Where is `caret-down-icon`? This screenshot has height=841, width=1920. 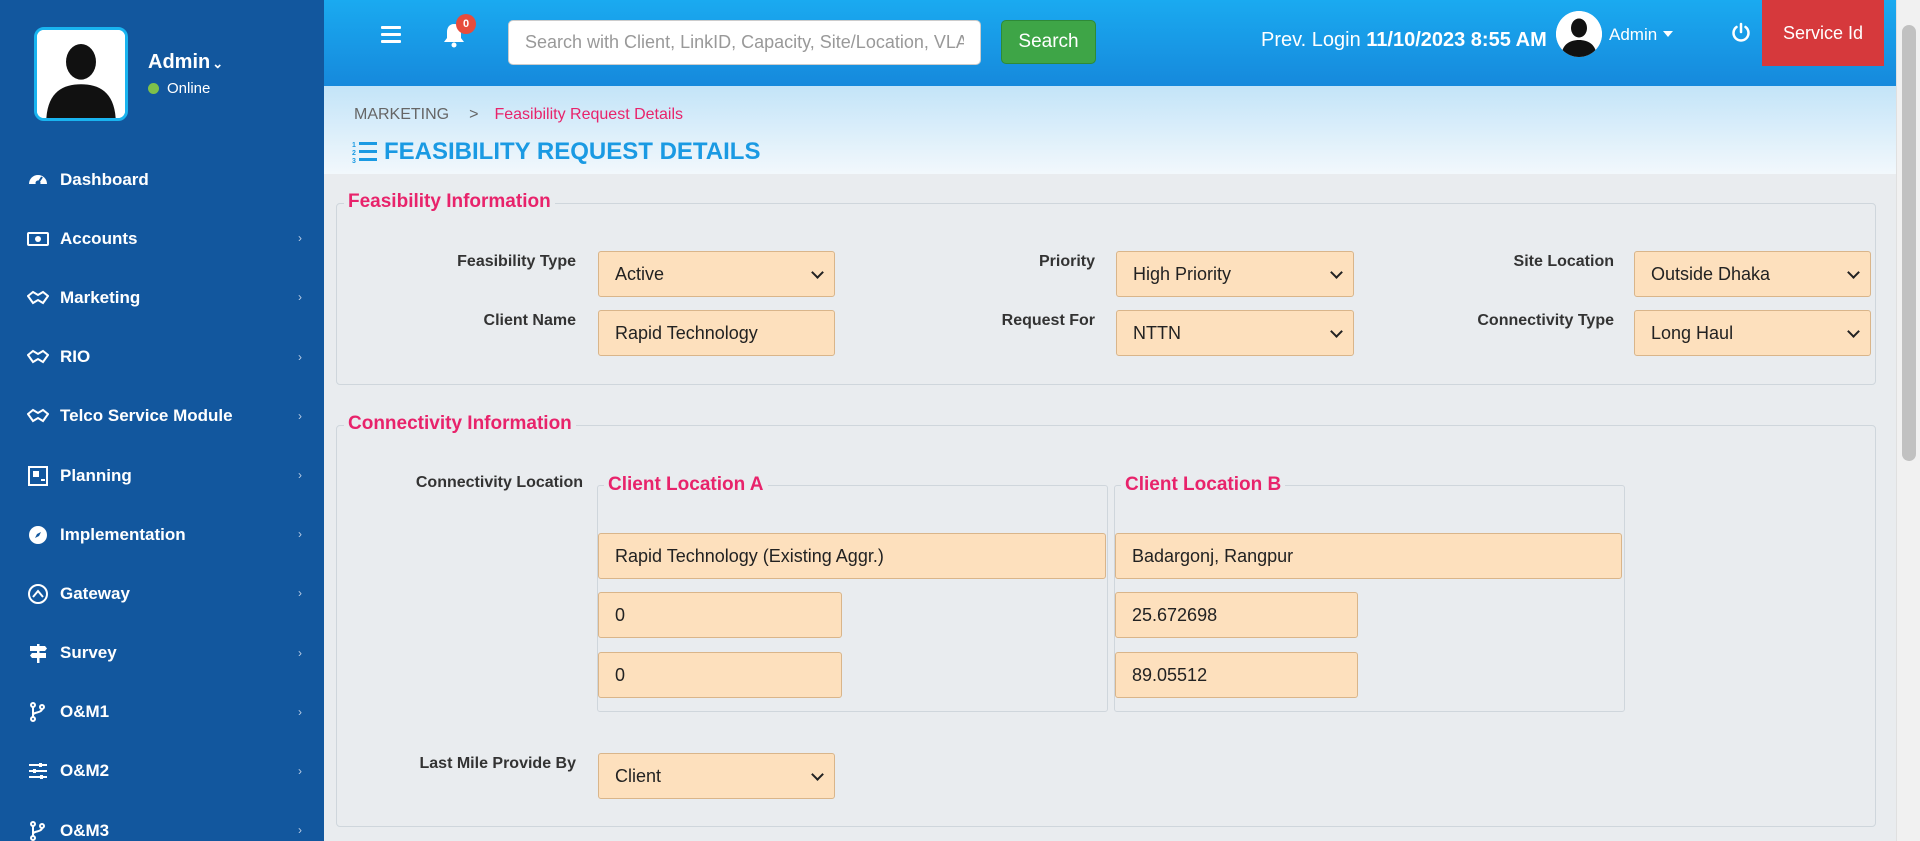 caret-down-icon is located at coordinates (1668, 34).